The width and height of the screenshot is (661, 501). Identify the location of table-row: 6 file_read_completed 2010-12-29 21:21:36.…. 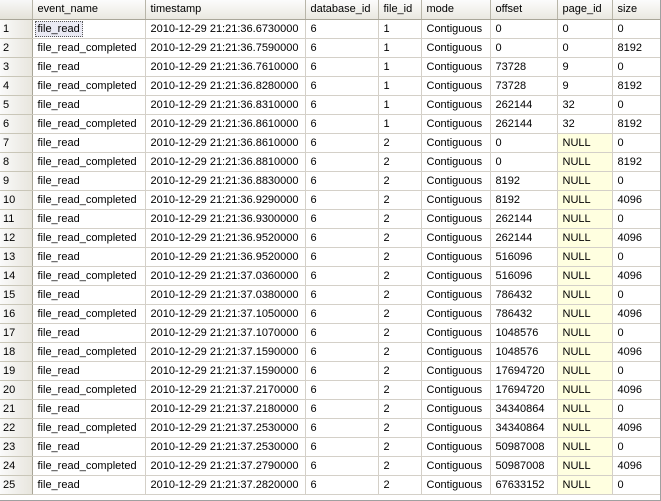
(330, 124).